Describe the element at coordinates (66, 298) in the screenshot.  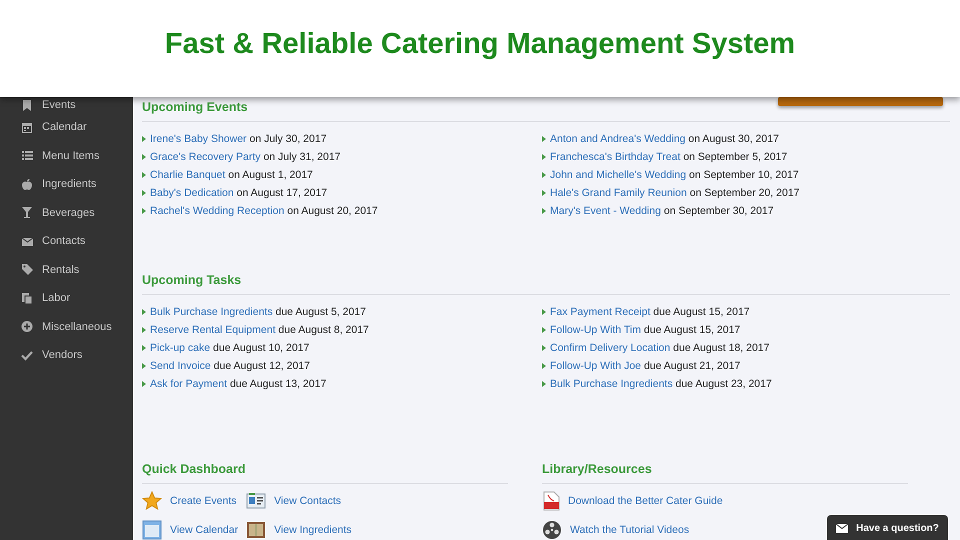
I see `sidebar-item: Labor` at that location.